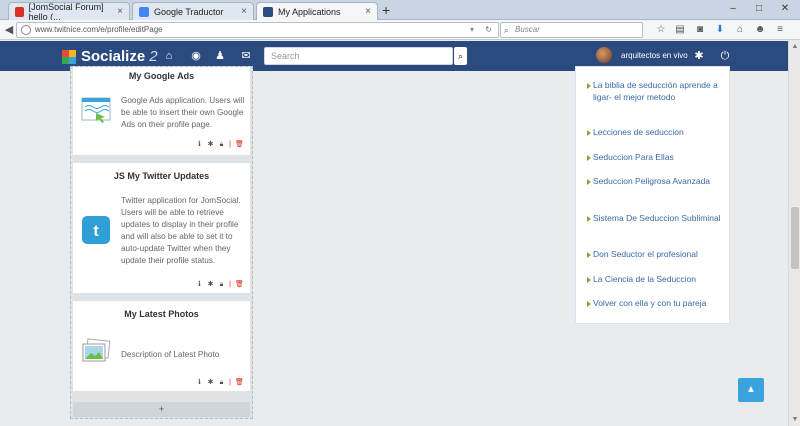  I want to click on back-icon: ◀, so click(9, 30).